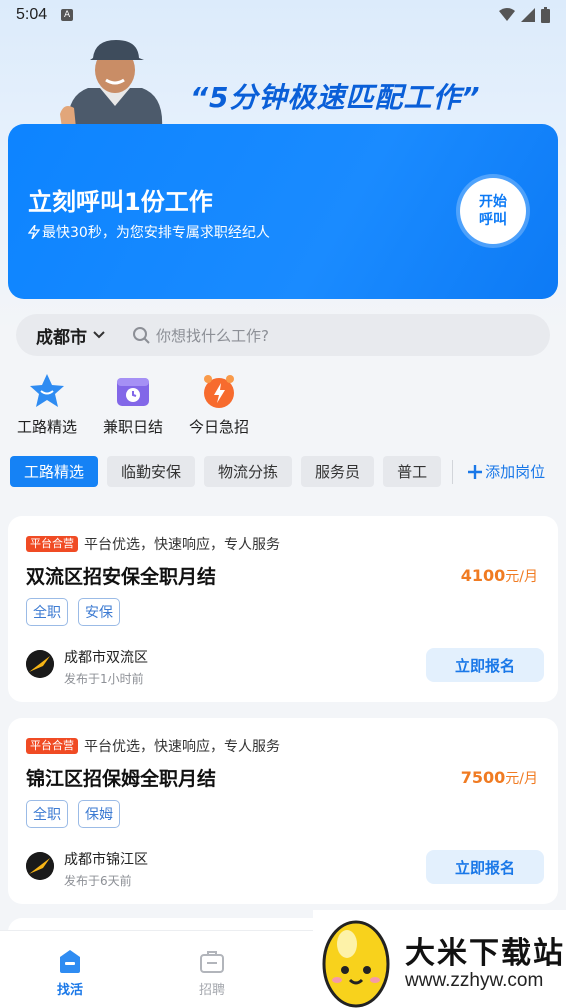 This screenshot has height=1008, width=566. I want to click on job-posted-time: 发布于1小时前, so click(104, 679).